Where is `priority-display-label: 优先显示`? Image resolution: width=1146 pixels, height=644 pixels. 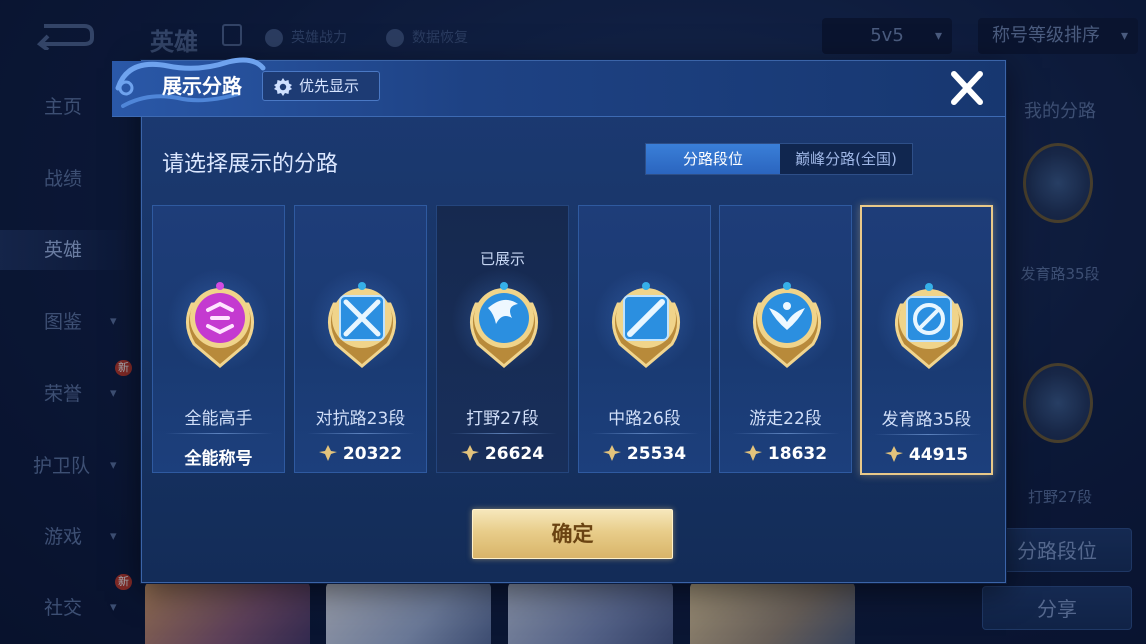
priority-display-label: 优先显示 is located at coordinates (329, 86).